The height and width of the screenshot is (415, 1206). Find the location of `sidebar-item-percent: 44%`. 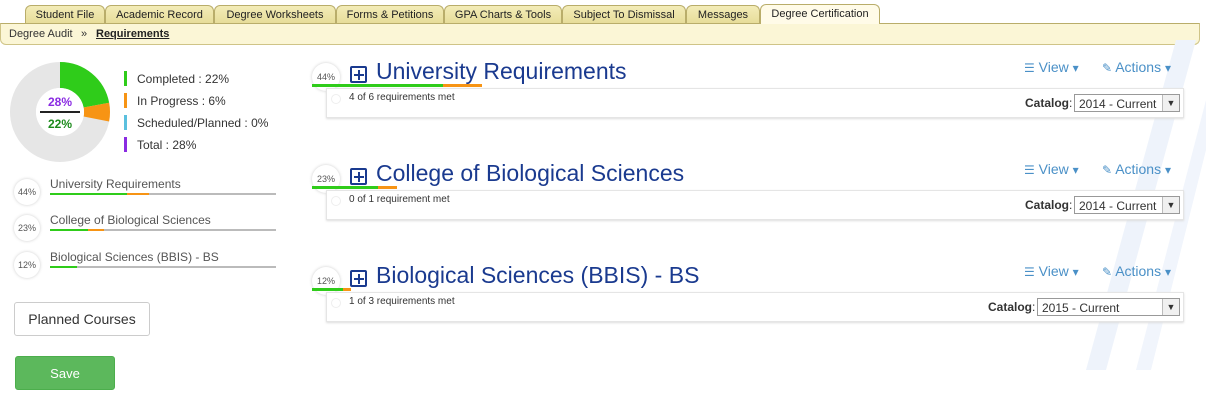

sidebar-item-percent: 44% is located at coordinates (27, 192).